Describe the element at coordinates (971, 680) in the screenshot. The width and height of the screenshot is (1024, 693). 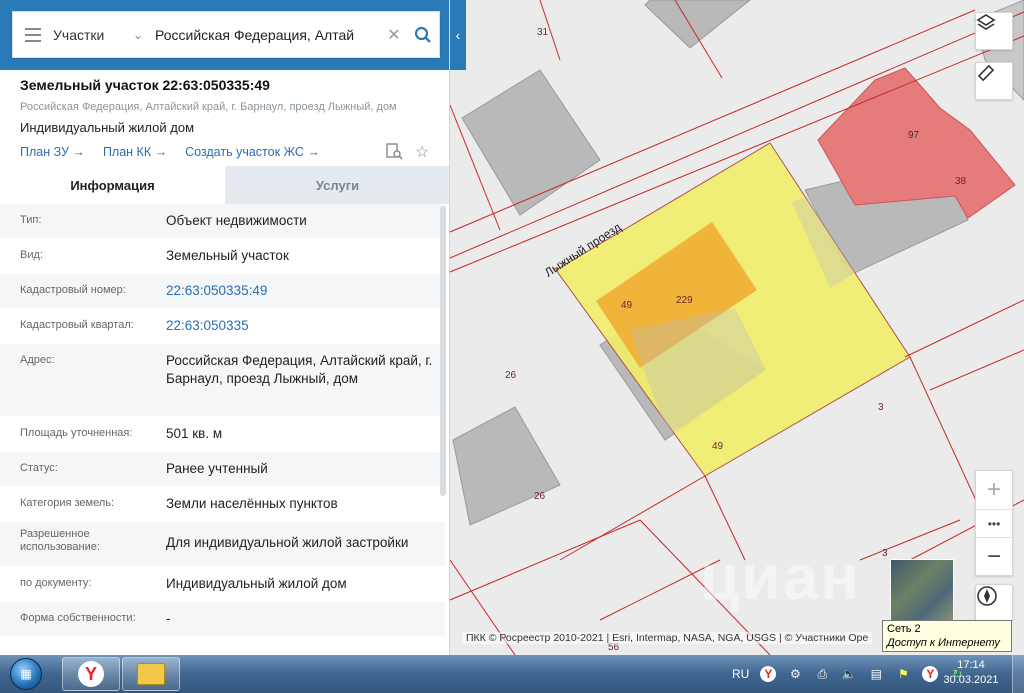
I see `clock-date: 30.03.2021` at that location.